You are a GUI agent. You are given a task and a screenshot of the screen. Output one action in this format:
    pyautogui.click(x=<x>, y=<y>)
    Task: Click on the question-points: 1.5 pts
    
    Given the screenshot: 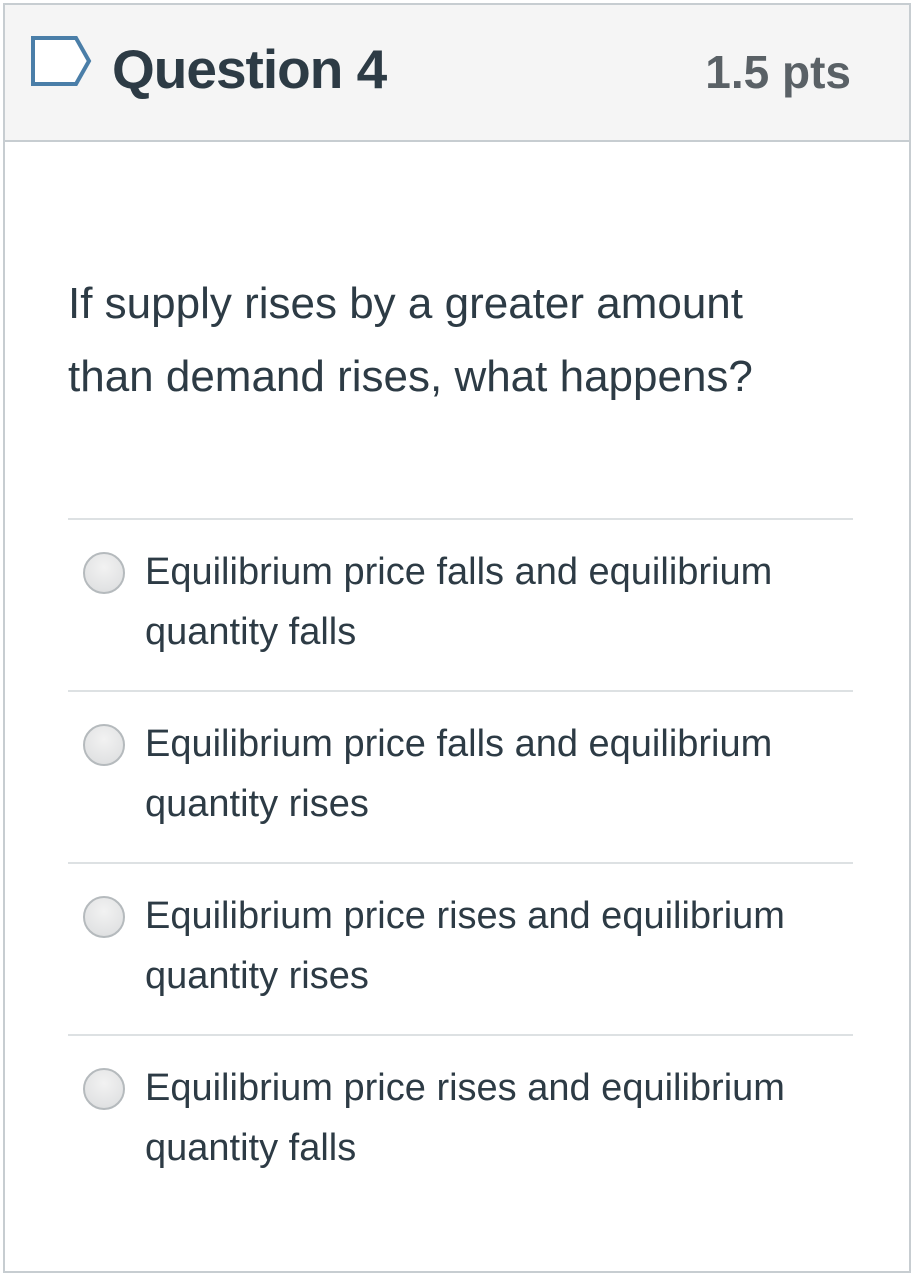 What is the action you would take?
    pyautogui.click(x=778, y=72)
    